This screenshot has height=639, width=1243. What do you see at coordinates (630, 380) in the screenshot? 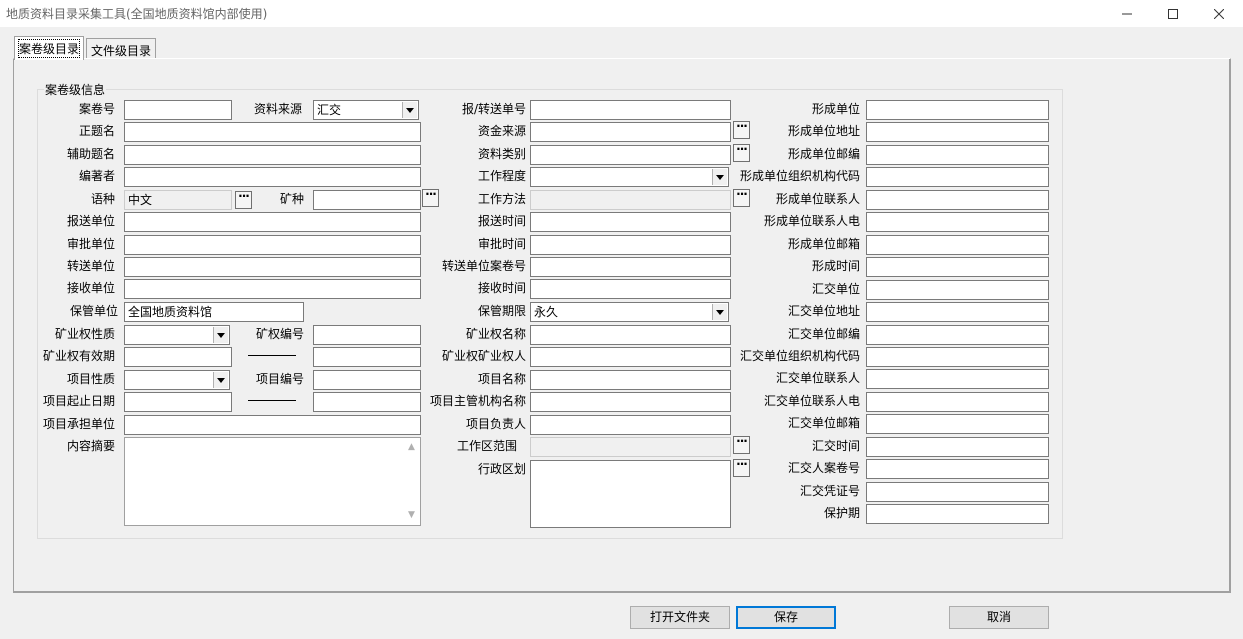
I see `project-name-input` at bounding box center [630, 380].